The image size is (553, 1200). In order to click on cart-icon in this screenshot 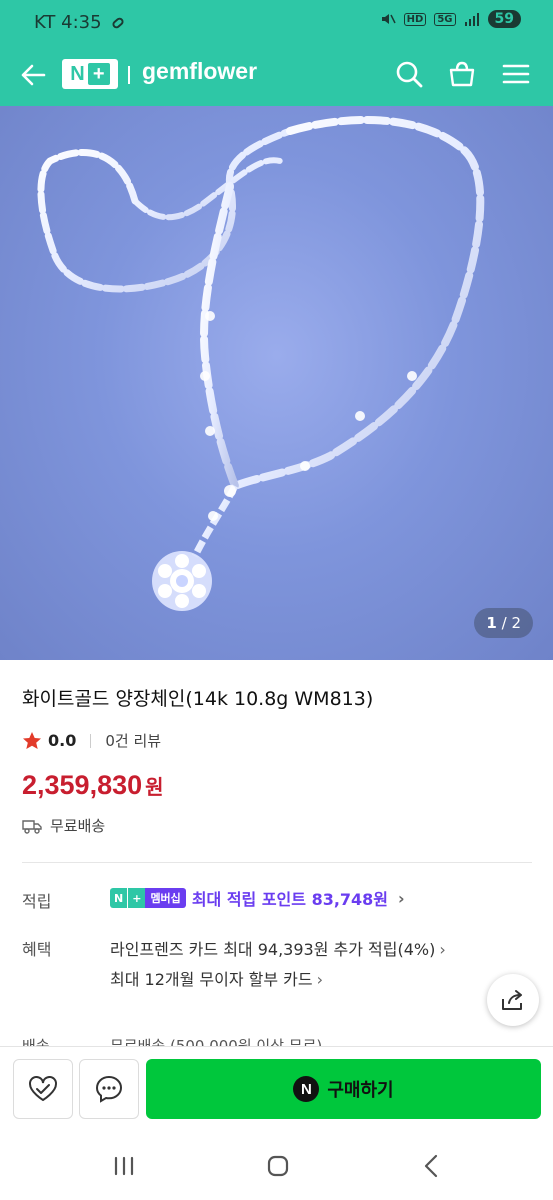, I will do `click(462, 74)`.